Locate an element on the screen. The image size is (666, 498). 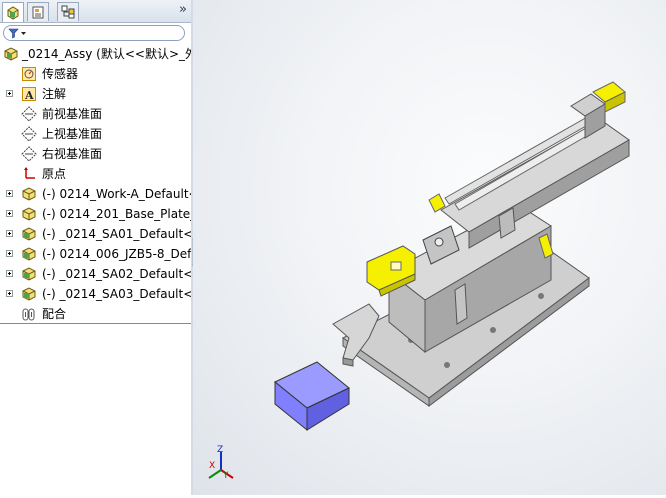
tree-item-component: (-) 0214_201_Base_Plate_D is located at coordinates (95, 214).